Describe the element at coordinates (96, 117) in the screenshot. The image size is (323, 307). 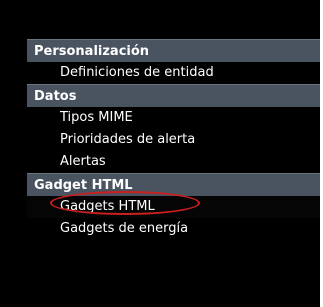
I see `menu-item-label: Tipos MIME` at that location.